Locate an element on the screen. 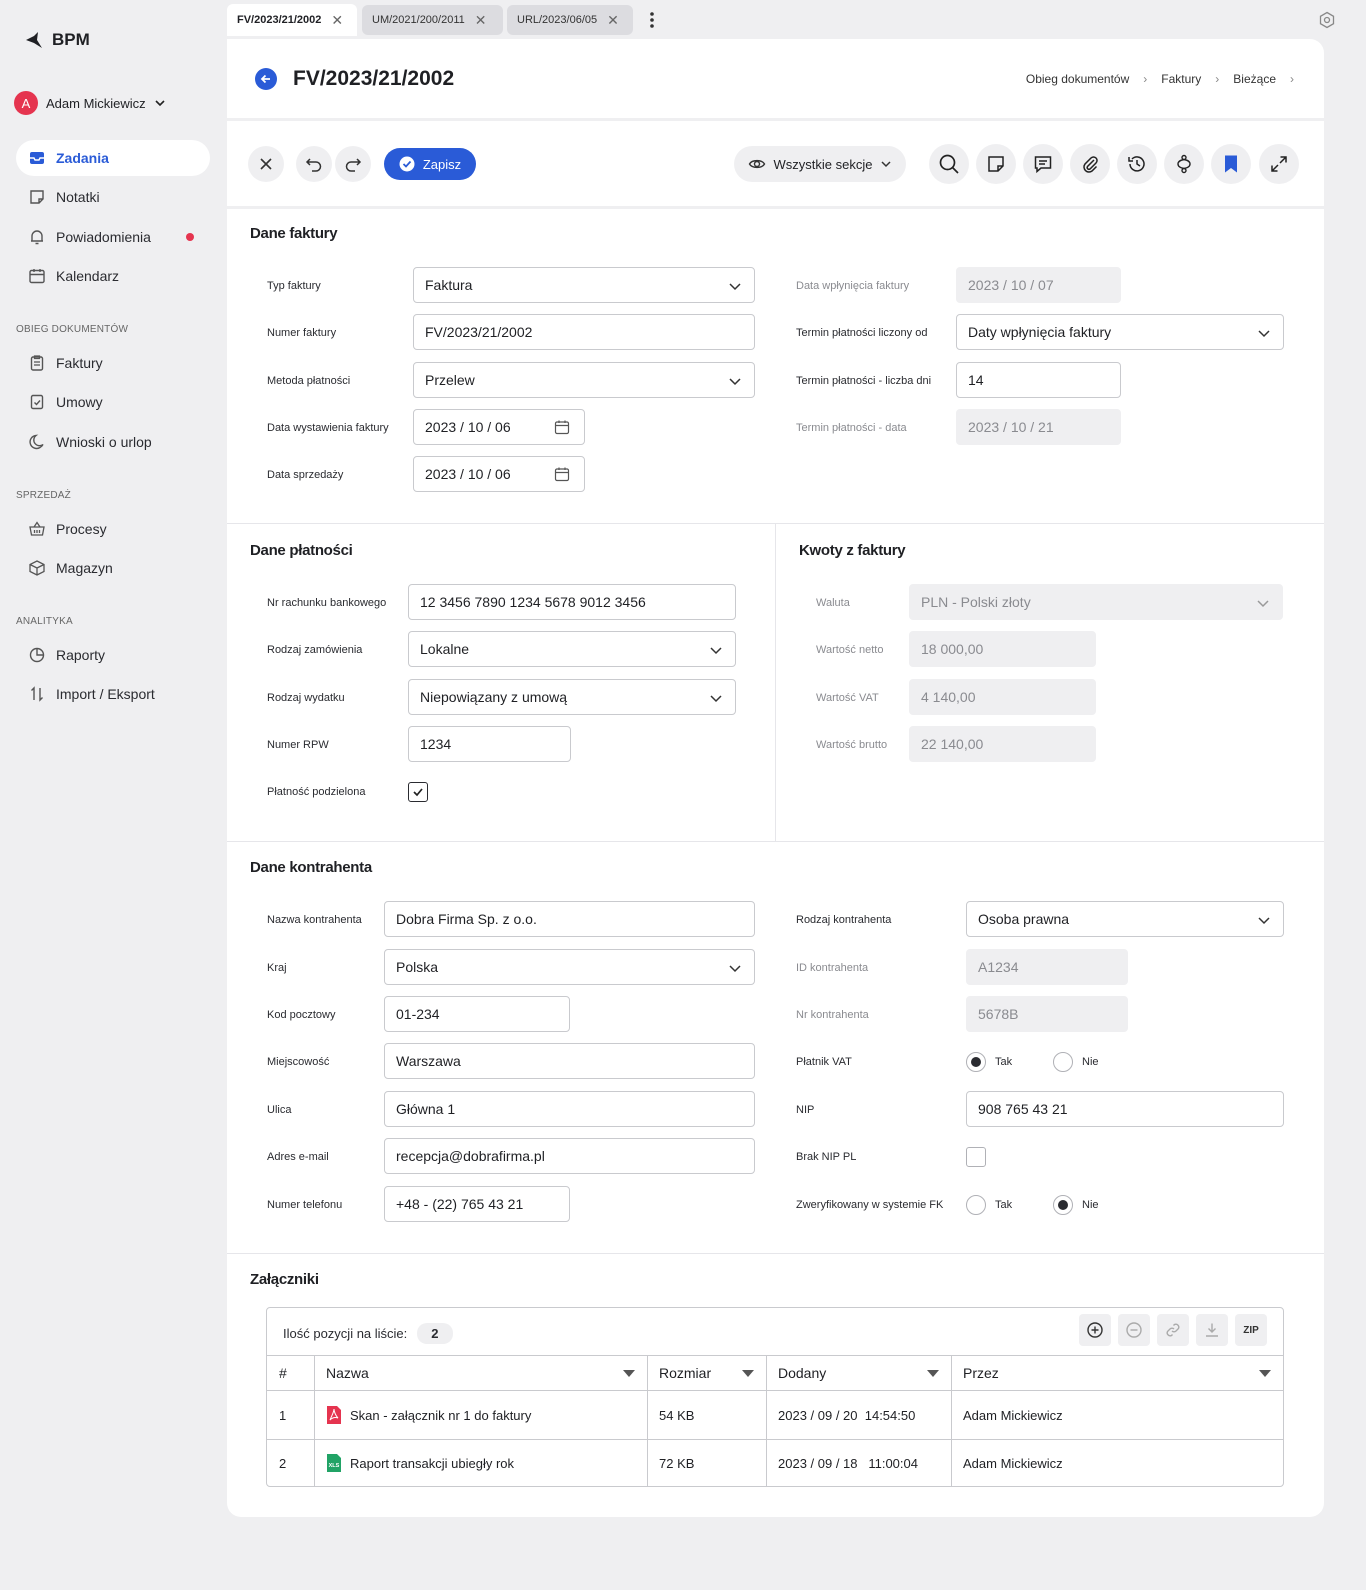 The height and width of the screenshot is (1590, 1366). expense-type-select: Niepowiązany z umową is located at coordinates (572, 697).